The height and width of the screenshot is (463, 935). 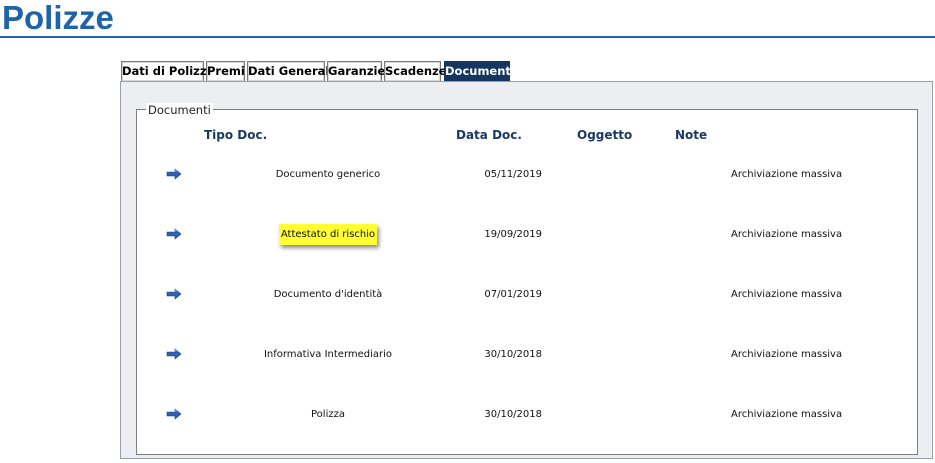 I want to click on cell-data-doc: 05/11/2019, so click(x=513, y=174).